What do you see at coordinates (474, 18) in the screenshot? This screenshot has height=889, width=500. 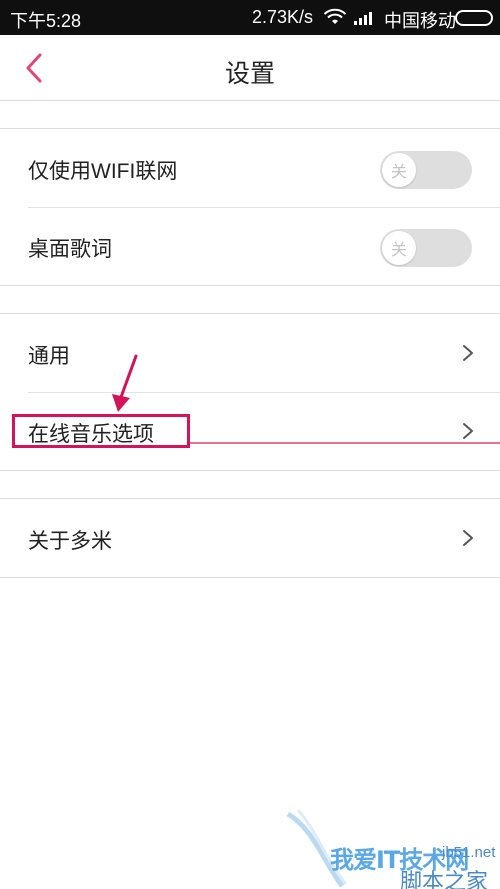 I see `battery-icon` at bounding box center [474, 18].